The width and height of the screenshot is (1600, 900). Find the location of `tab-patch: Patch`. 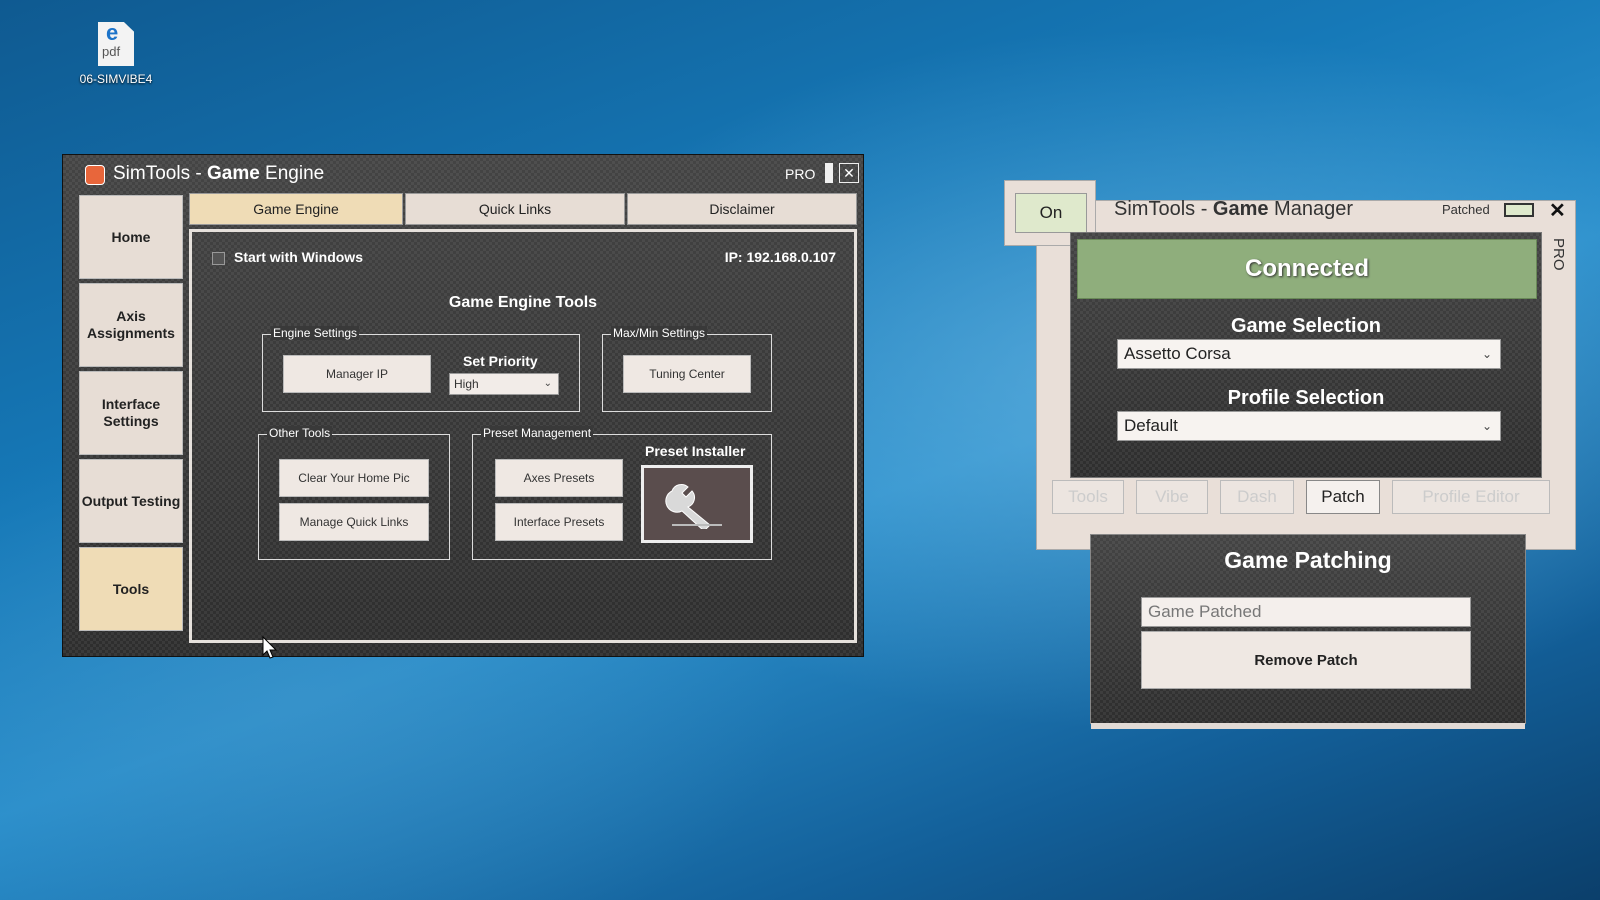

tab-patch: Patch is located at coordinates (1343, 497).